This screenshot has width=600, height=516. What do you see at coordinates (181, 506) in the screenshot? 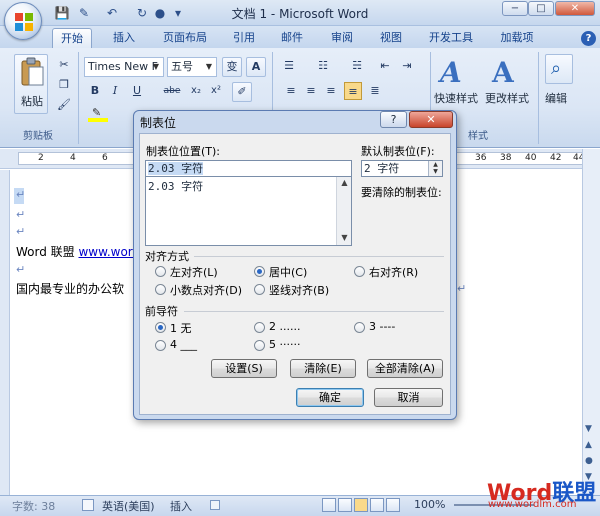
I see `insert-mode-status: 插入` at bounding box center [181, 506].